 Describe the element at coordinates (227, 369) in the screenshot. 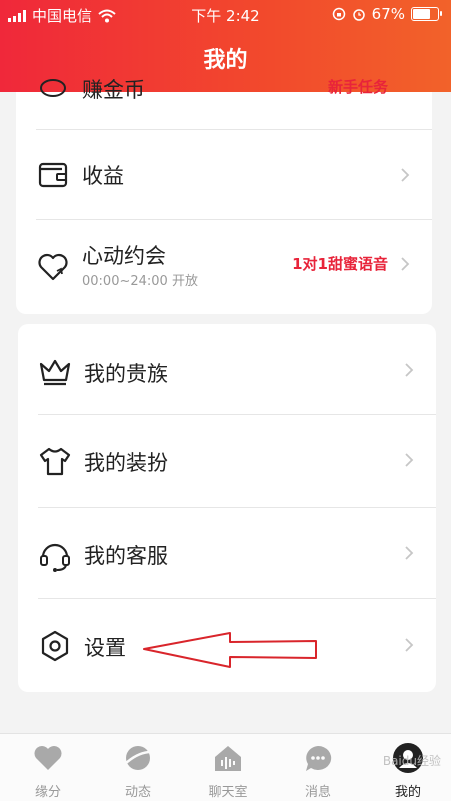

I see `menu-item-nobility: 我的贵族` at that location.